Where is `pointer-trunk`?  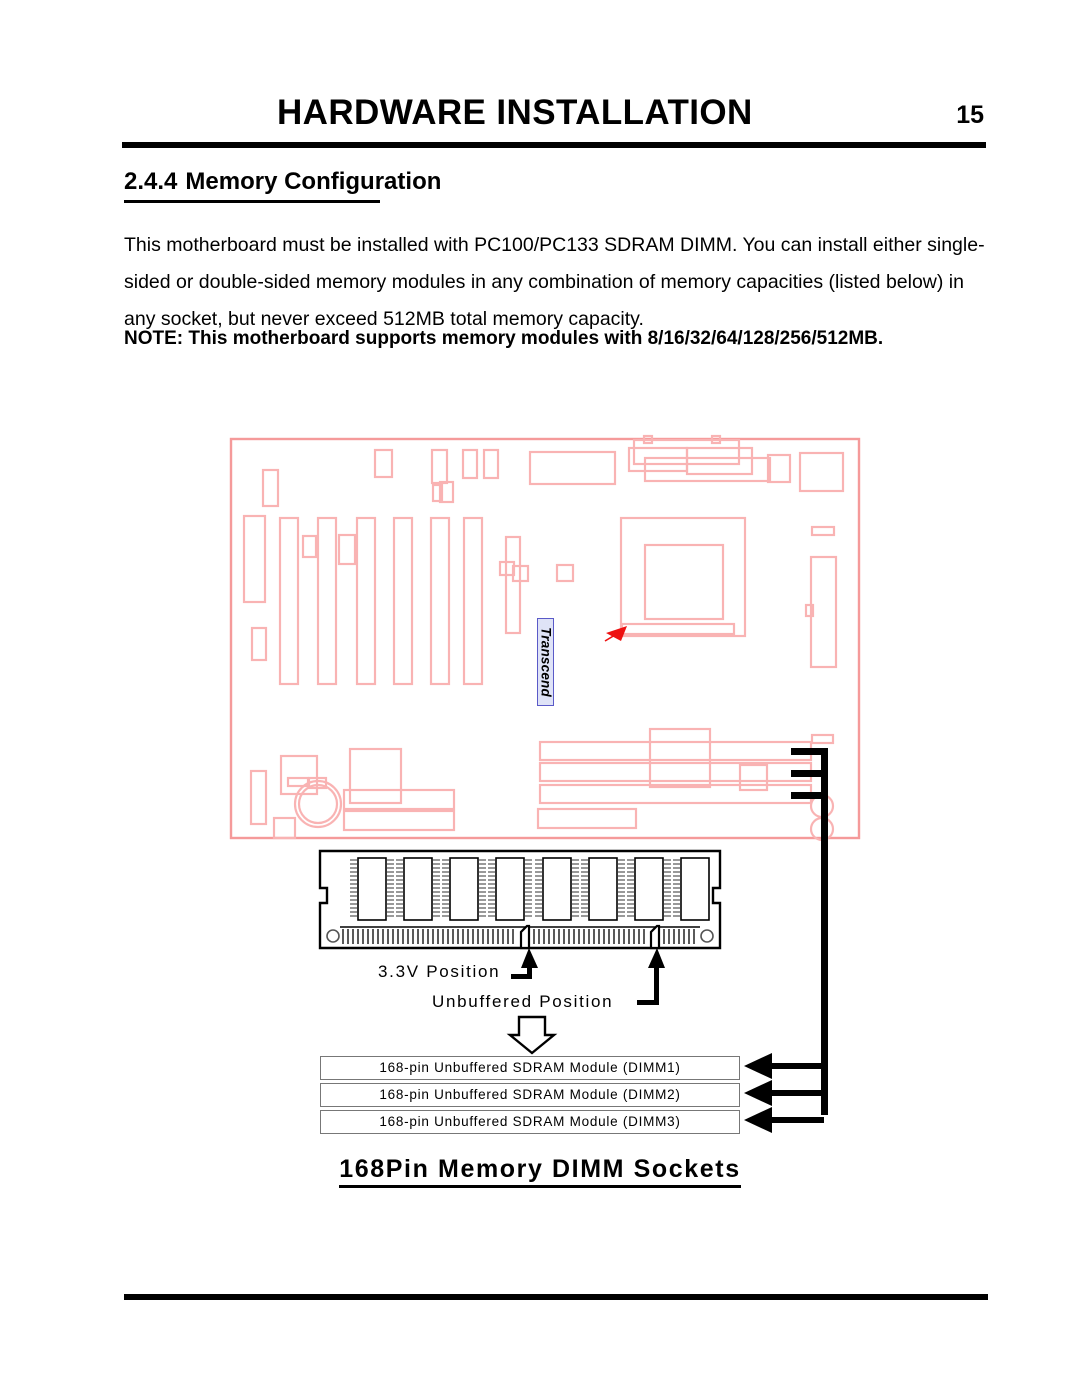 pointer-trunk is located at coordinates (824, 931).